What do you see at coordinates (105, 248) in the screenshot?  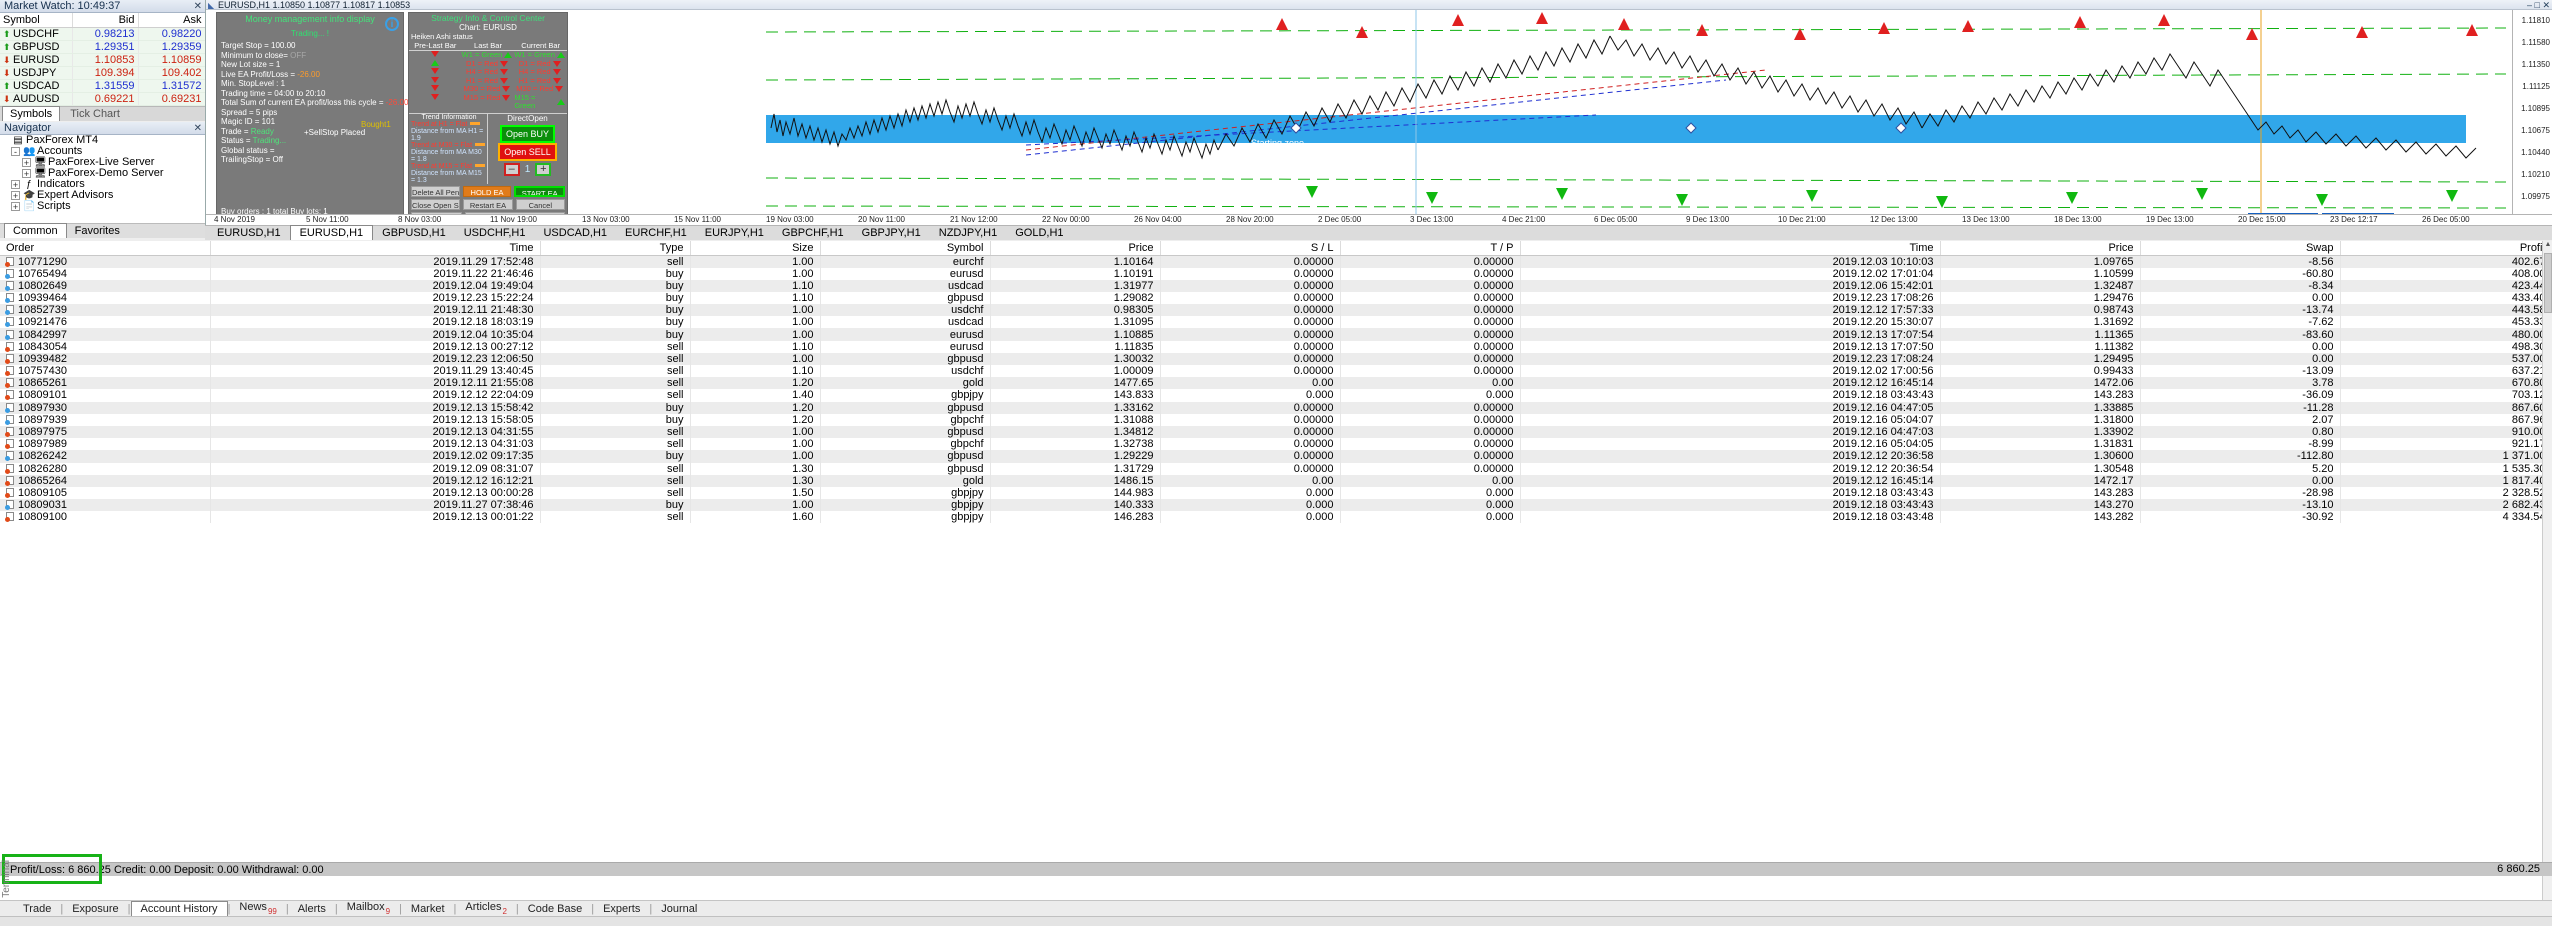 I see `column-header-order: Order` at bounding box center [105, 248].